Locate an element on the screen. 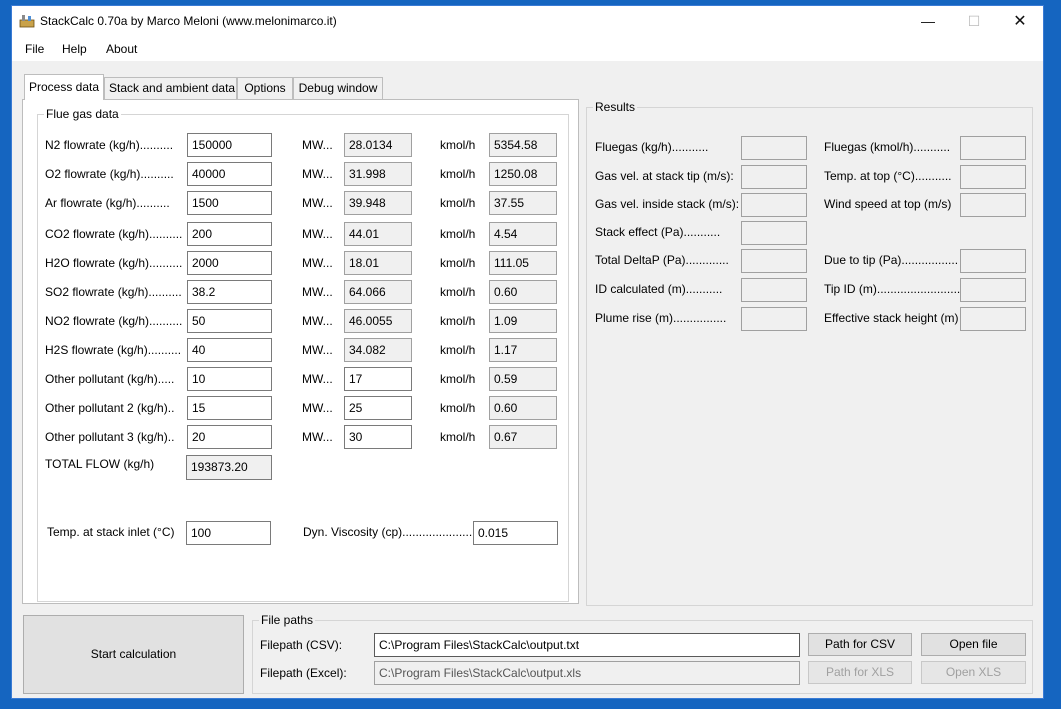 Image resolution: width=1061 pixels, height=709 pixels. result-label-right: Effective stack height (m) is located at coordinates (891, 318).